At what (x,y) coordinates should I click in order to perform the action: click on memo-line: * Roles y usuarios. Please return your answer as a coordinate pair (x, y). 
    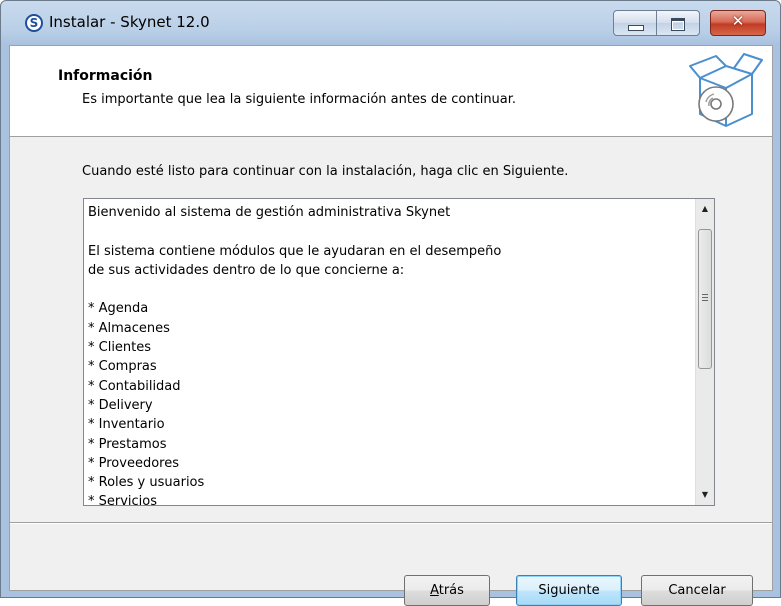
    Looking at the image, I should click on (146, 483).